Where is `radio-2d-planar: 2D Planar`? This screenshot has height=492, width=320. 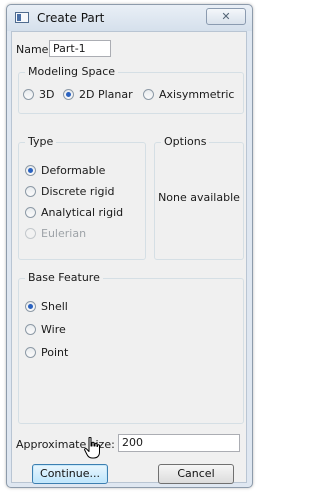
radio-2d-planar: 2D Planar is located at coordinates (98, 94).